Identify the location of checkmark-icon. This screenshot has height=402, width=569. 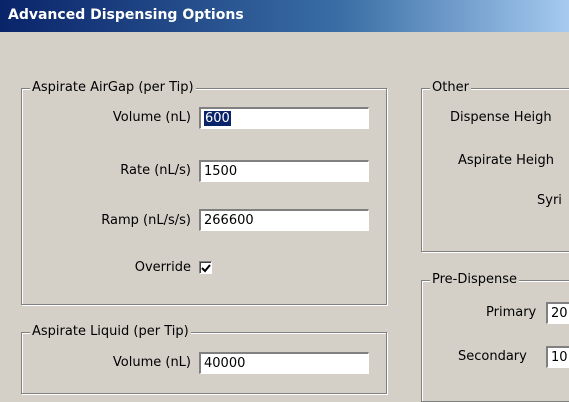
(206, 268).